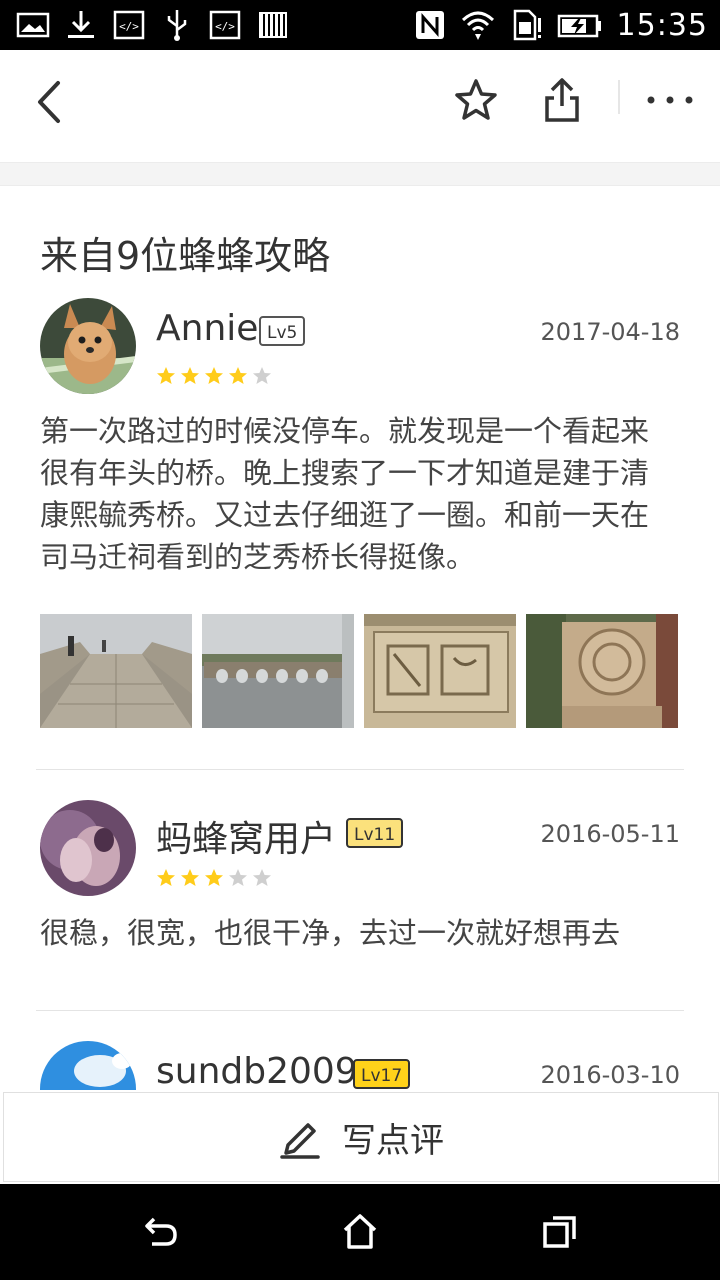 This screenshot has width=720, height=1280. I want to click on more-button, so click(670, 100).